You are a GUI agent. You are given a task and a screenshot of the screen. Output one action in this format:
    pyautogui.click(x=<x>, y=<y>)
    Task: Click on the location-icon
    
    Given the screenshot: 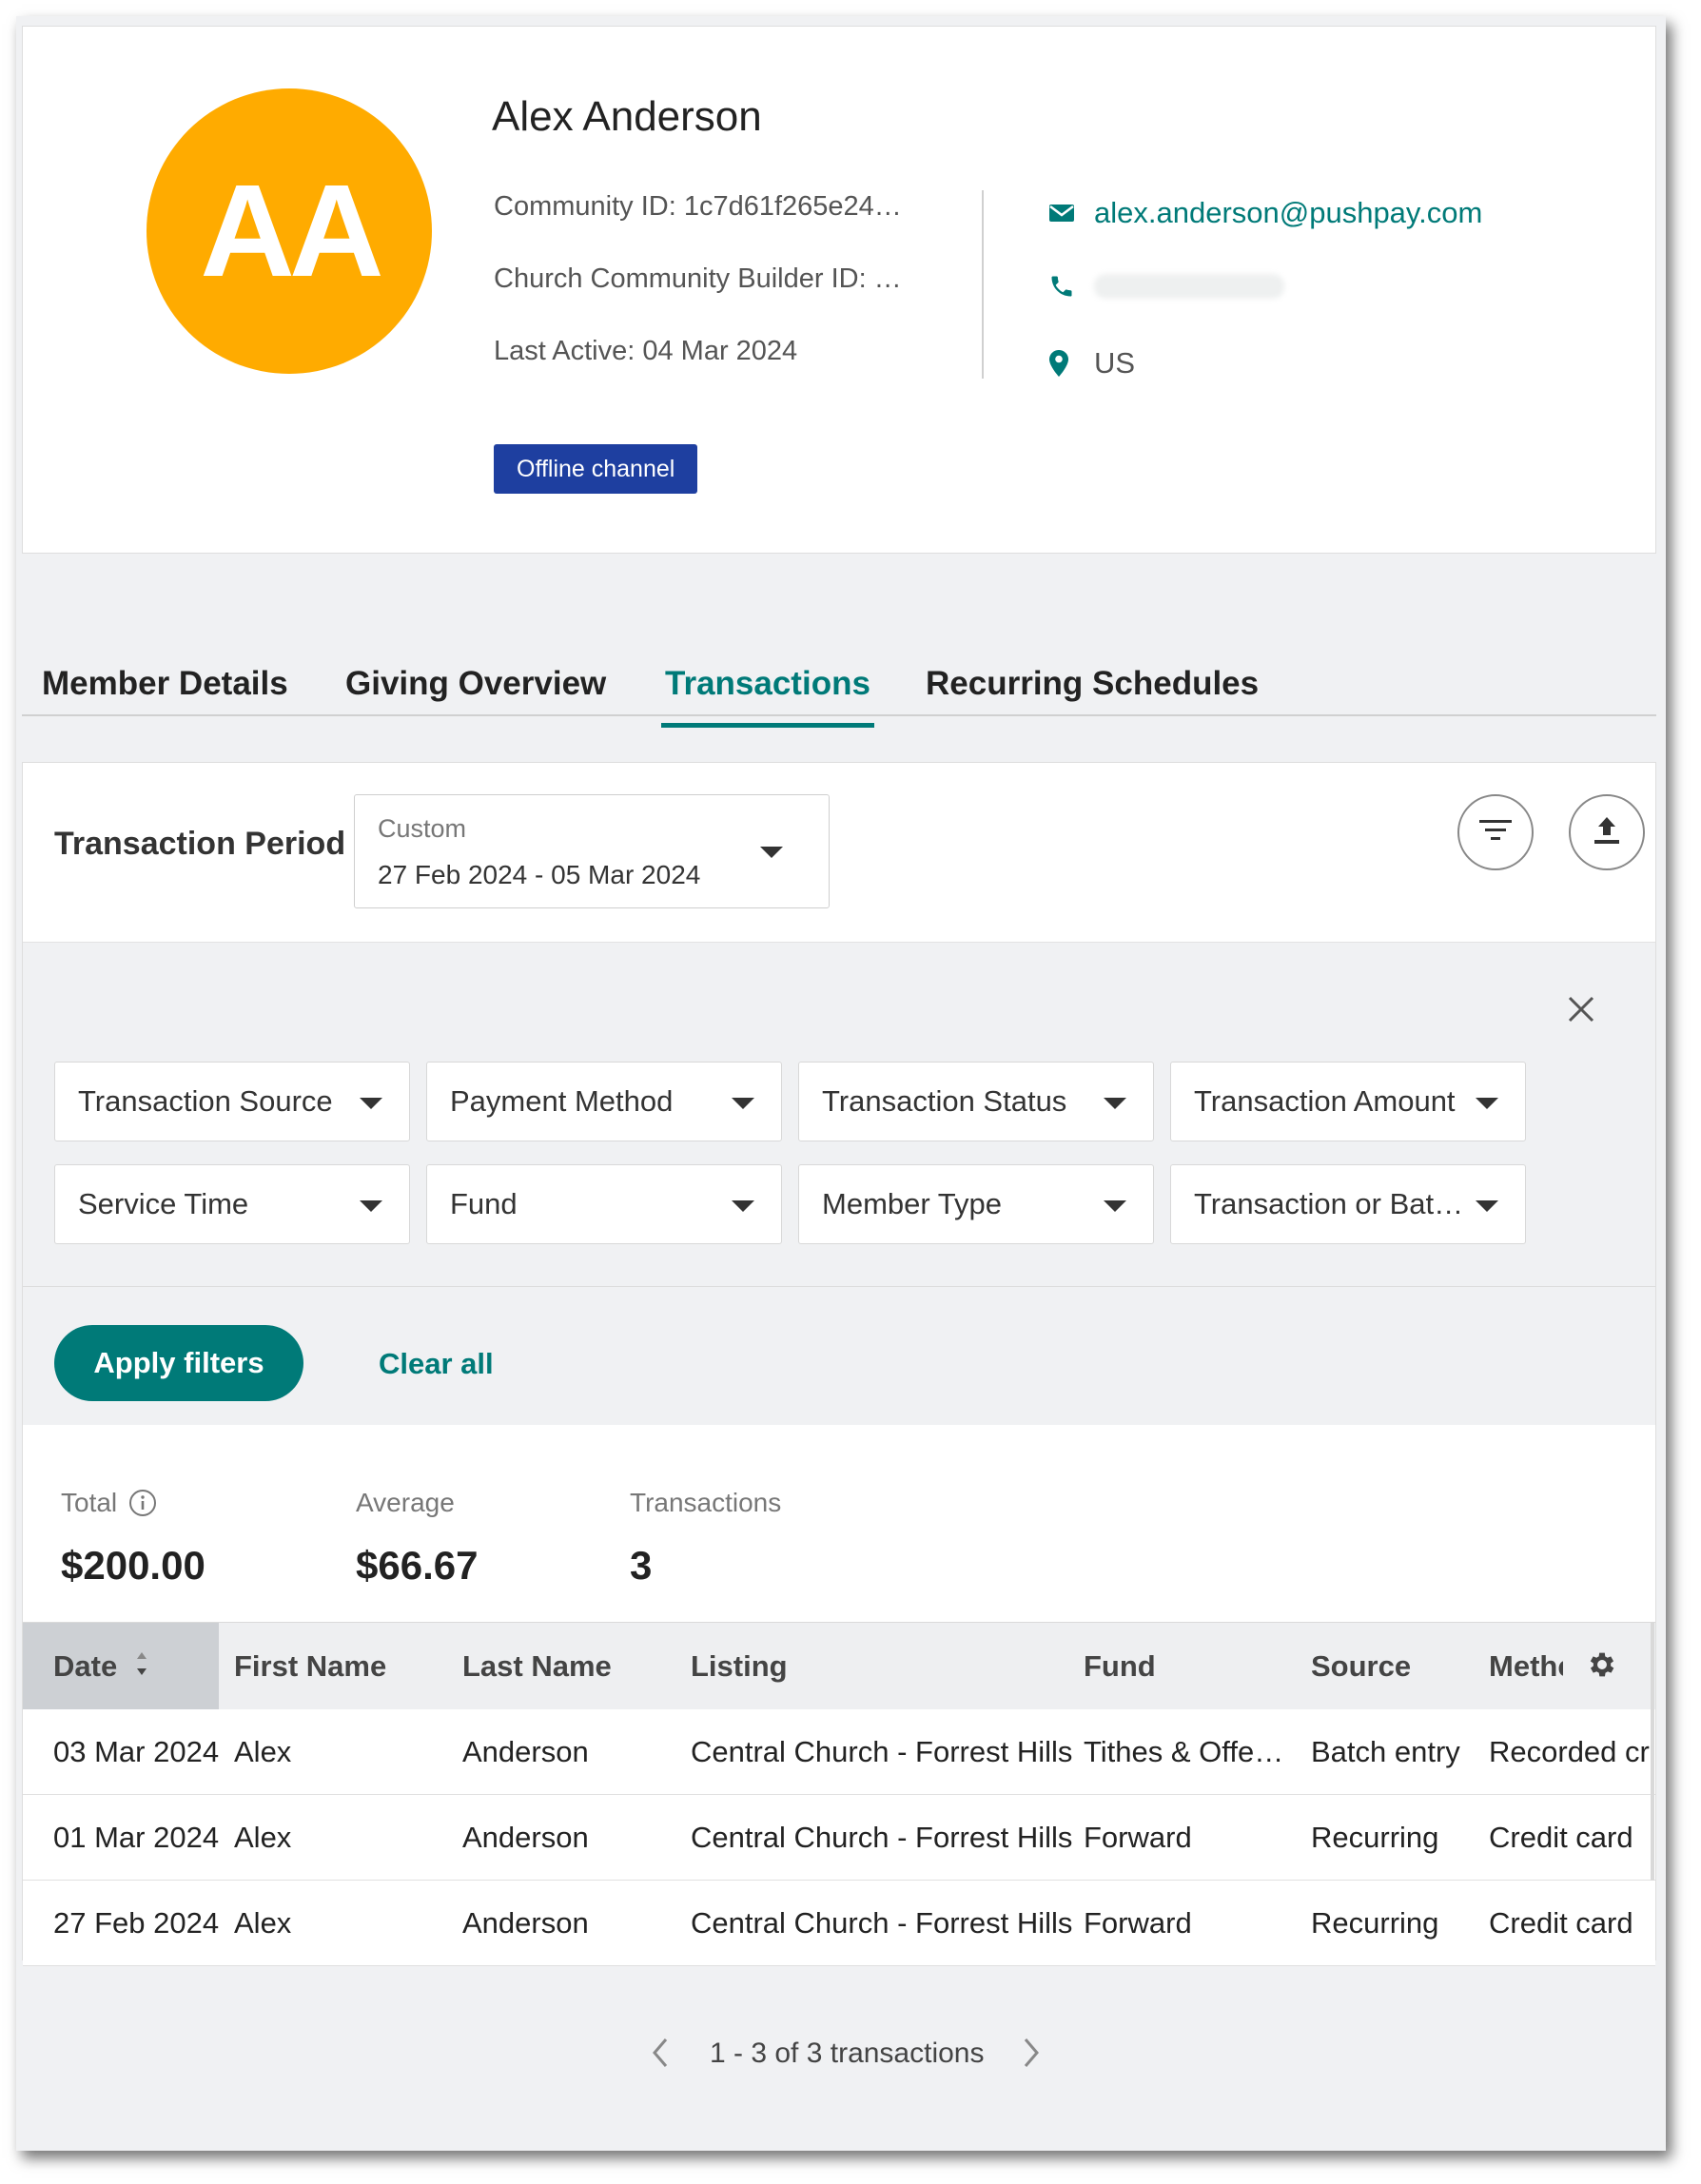 What is the action you would take?
    pyautogui.click(x=1064, y=363)
    